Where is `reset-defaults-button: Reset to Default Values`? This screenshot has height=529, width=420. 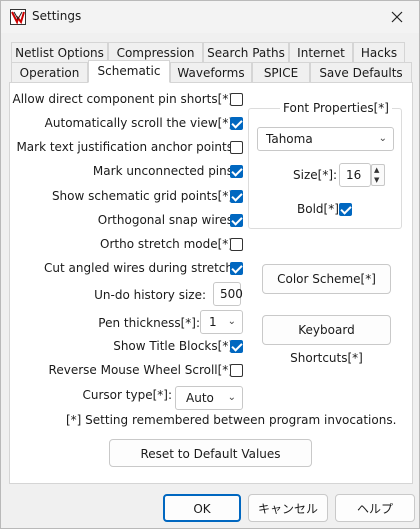
reset-defaults-button: Reset to Default Values is located at coordinates (210, 453).